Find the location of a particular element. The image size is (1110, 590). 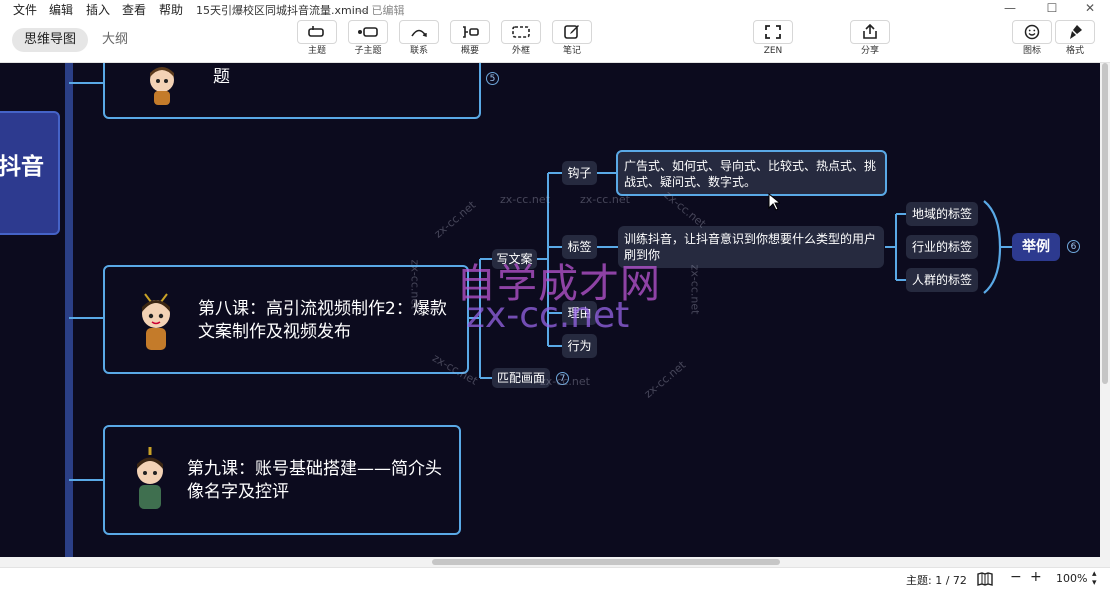

zen-button: ZEN is located at coordinates (773, 38).